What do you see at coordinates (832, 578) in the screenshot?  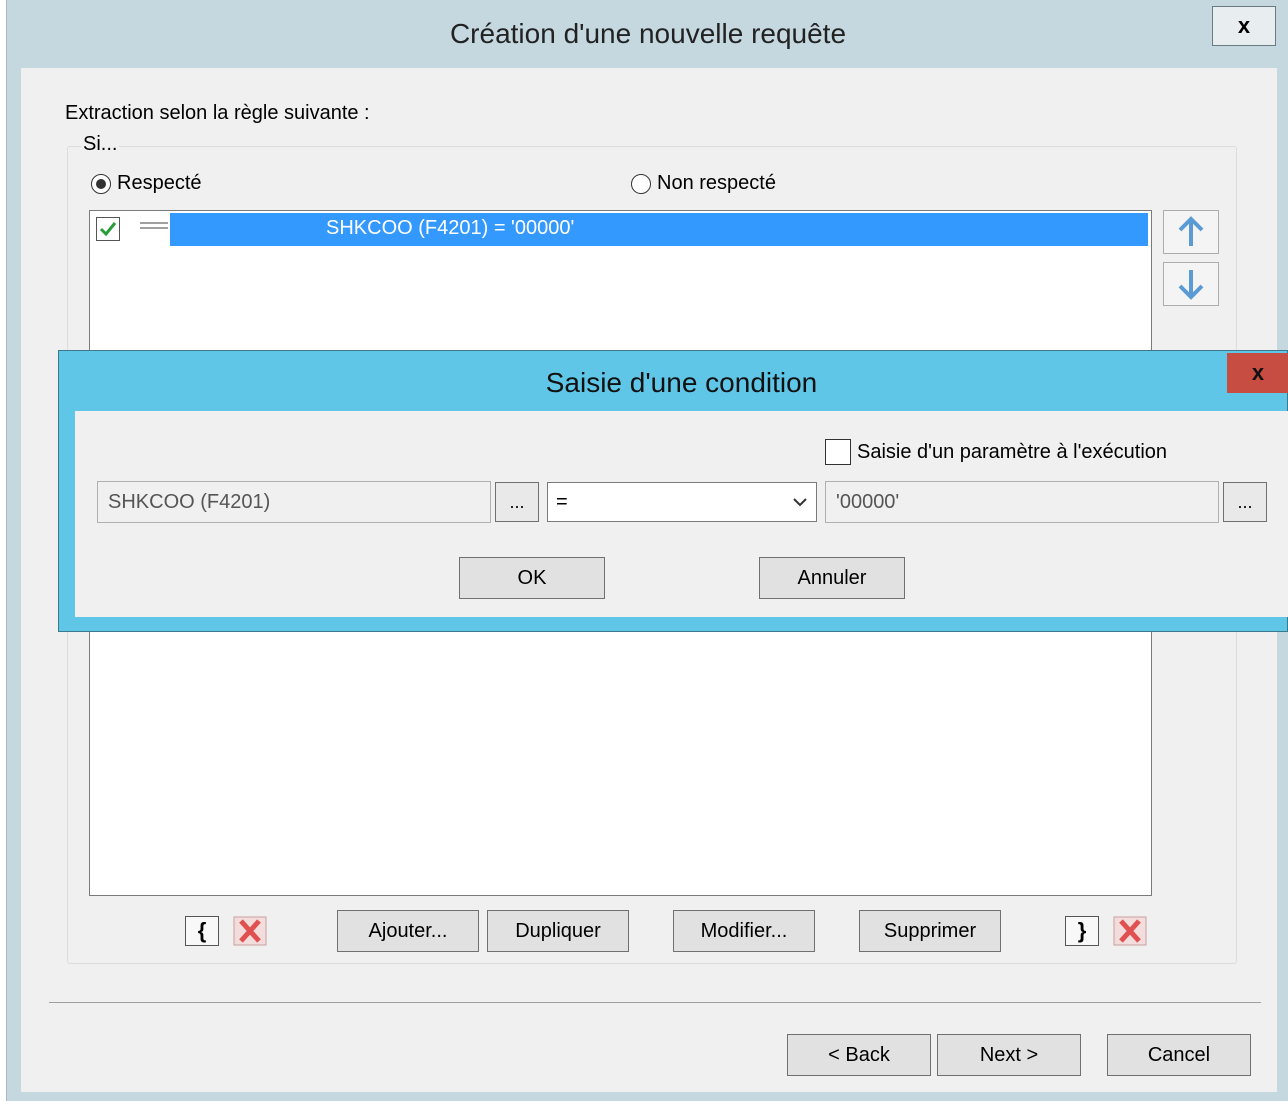 I see `dialog-cancel-button: Annuler` at bounding box center [832, 578].